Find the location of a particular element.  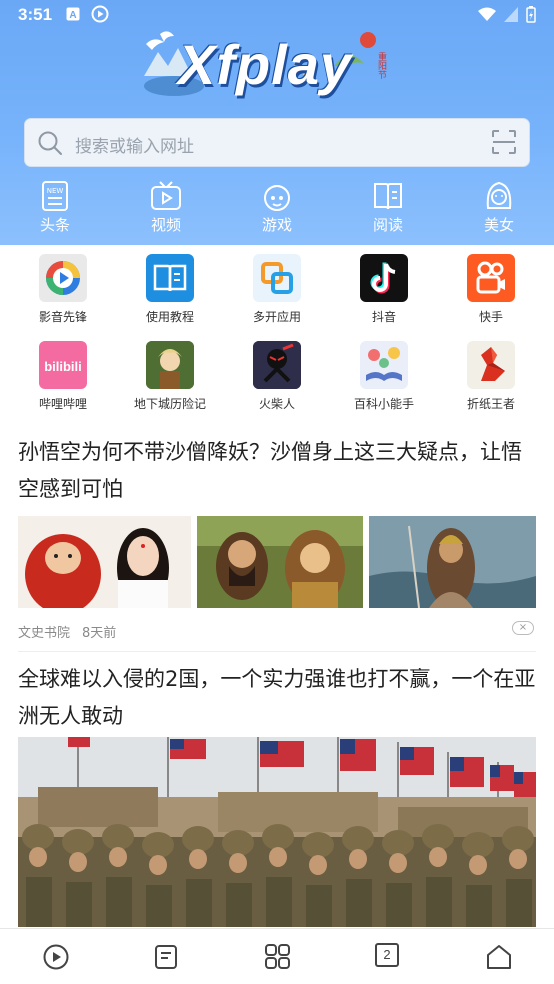

quicknav-headlines: NEW 头条 is located at coordinates (55, 206).